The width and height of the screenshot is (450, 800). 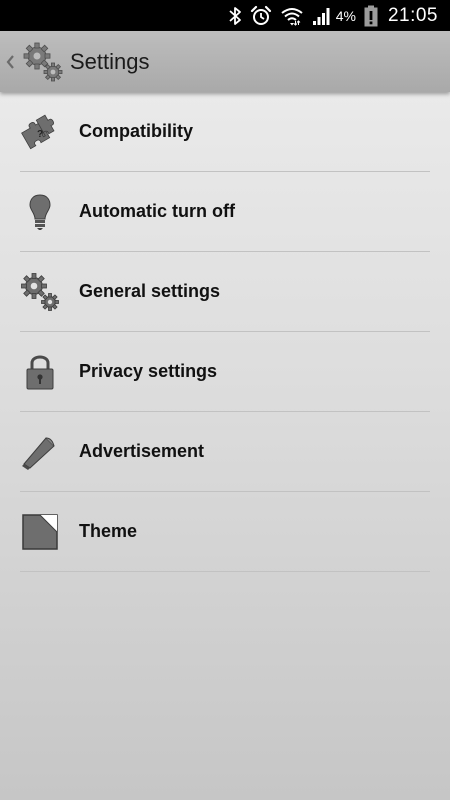 What do you see at coordinates (10, 61) in the screenshot?
I see `back-caret-icon` at bounding box center [10, 61].